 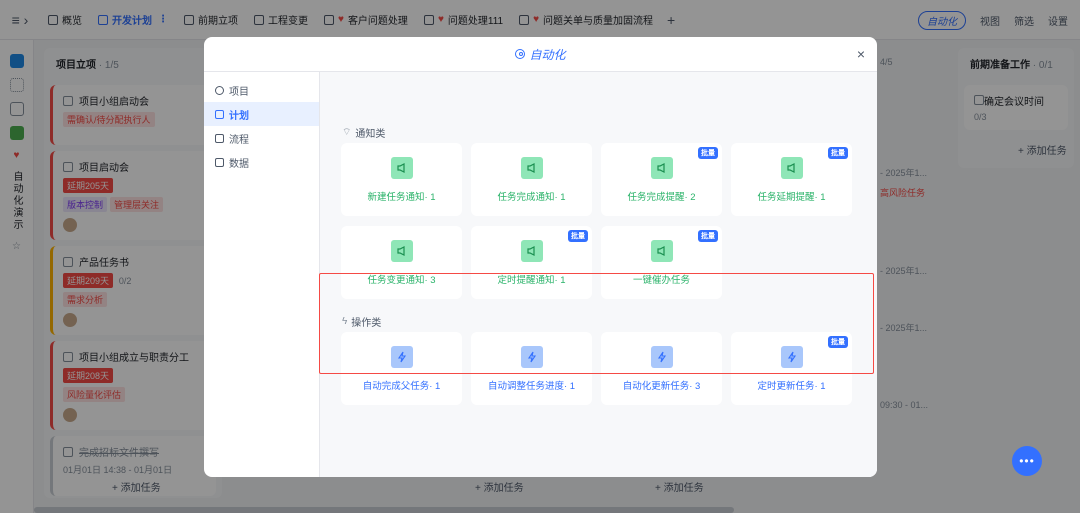 What do you see at coordinates (219, 114) in the screenshot?
I see `plan-icon` at bounding box center [219, 114].